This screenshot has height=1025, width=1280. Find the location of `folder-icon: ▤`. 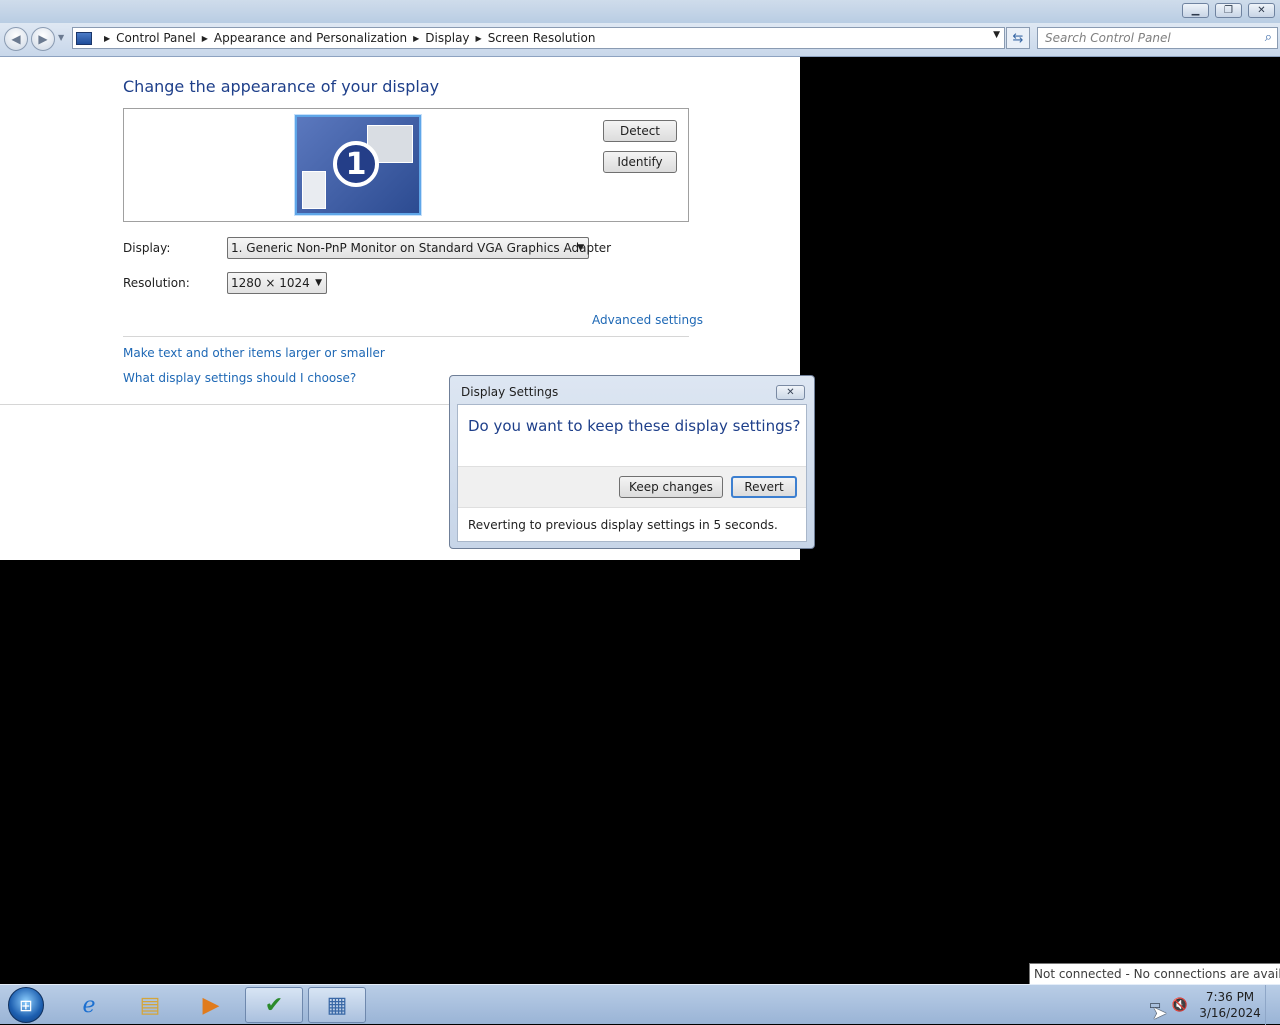

folder-icon: ▤ is located at coordinates (150, 1005).